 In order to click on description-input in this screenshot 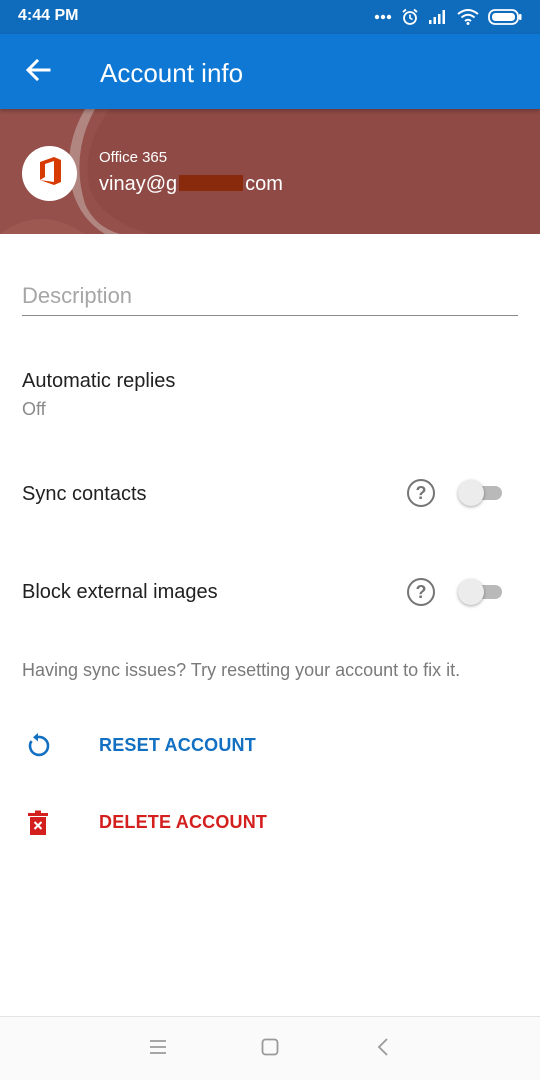, I will do `click(270, 296)`.